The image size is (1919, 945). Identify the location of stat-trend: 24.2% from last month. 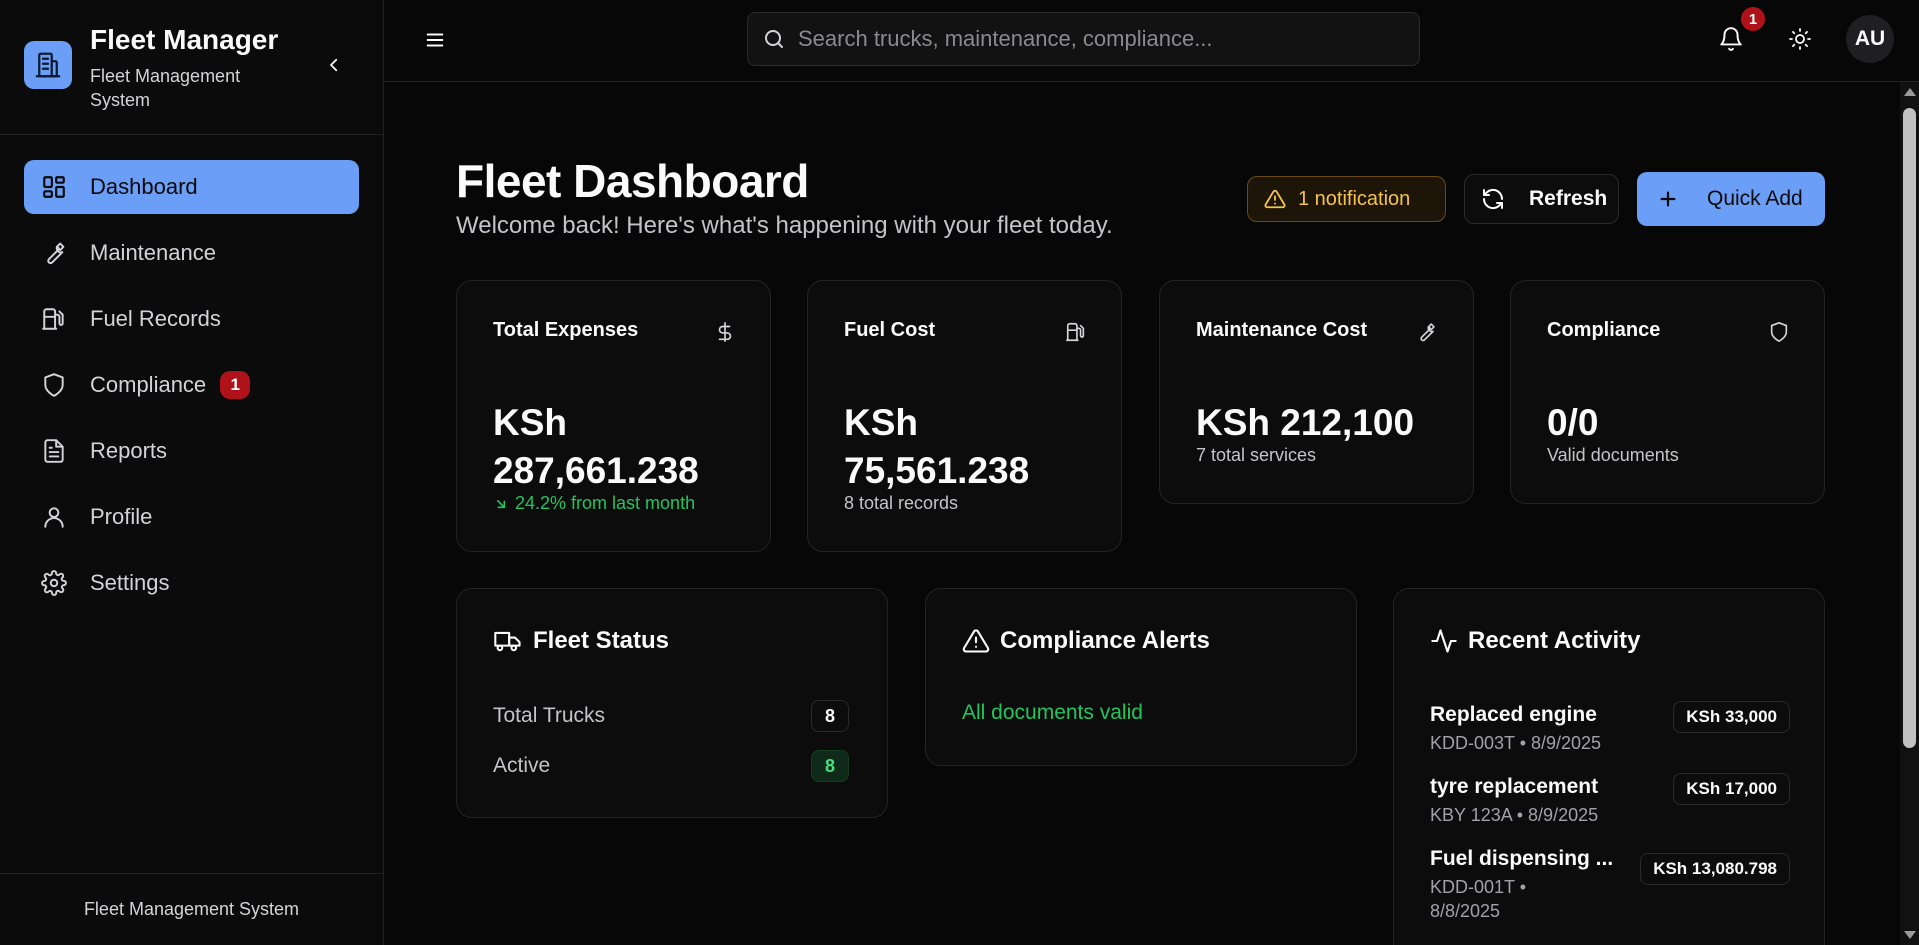
(594, 503).